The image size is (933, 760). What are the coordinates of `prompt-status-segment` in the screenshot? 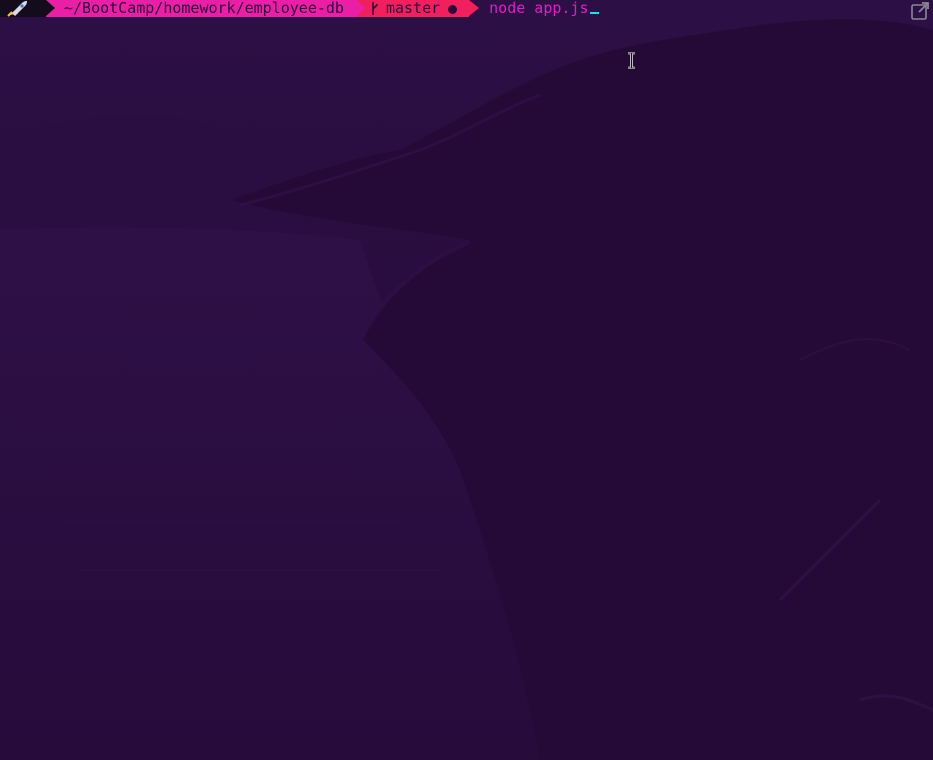 It's located at (27, 8).